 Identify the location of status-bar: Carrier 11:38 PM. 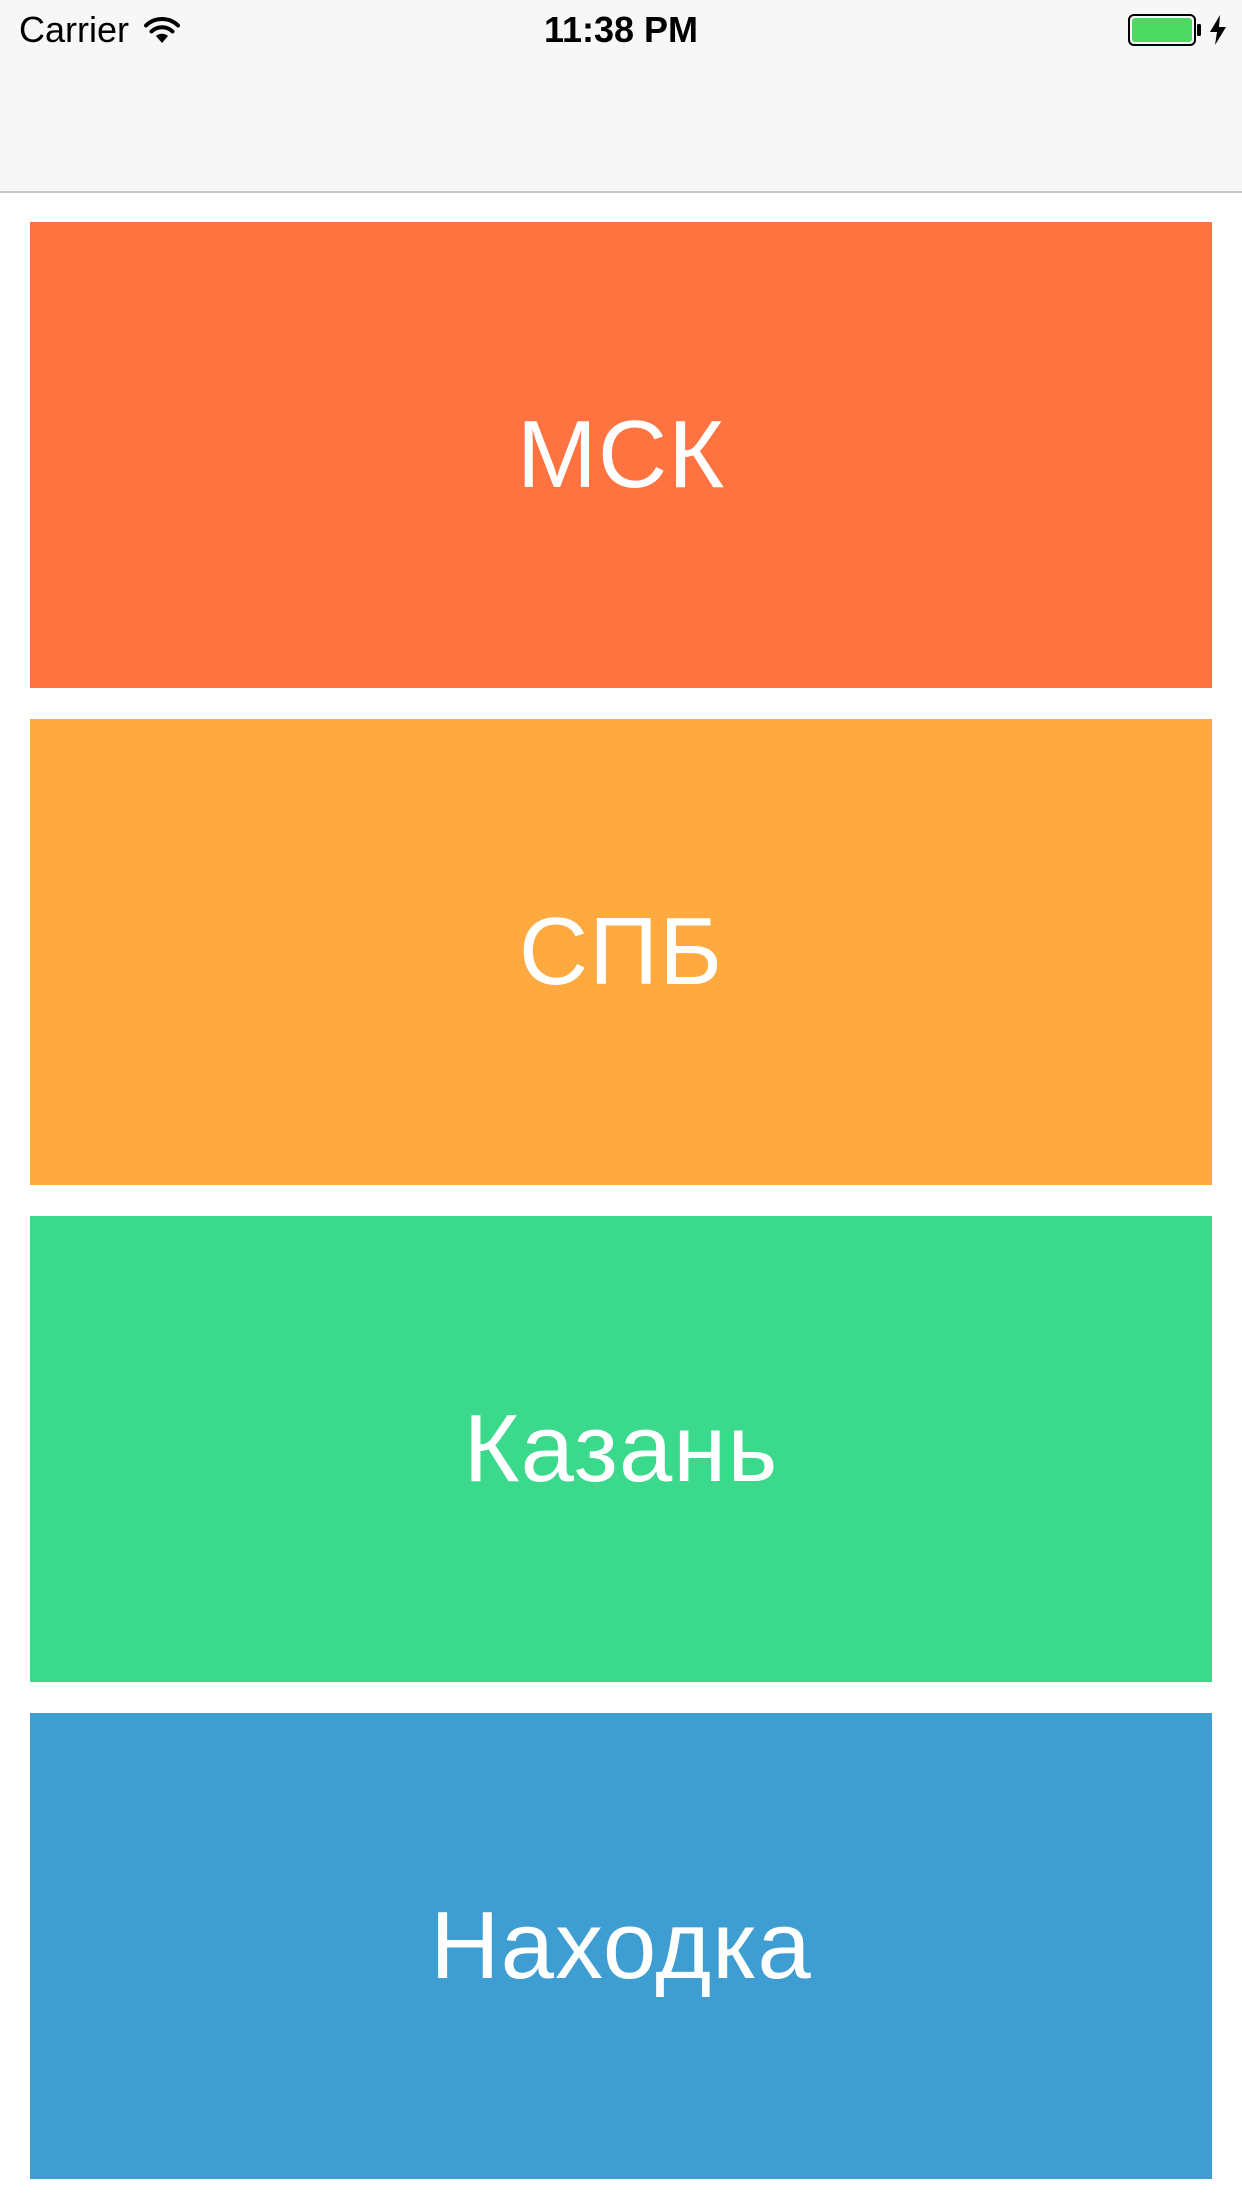
(621, 30).